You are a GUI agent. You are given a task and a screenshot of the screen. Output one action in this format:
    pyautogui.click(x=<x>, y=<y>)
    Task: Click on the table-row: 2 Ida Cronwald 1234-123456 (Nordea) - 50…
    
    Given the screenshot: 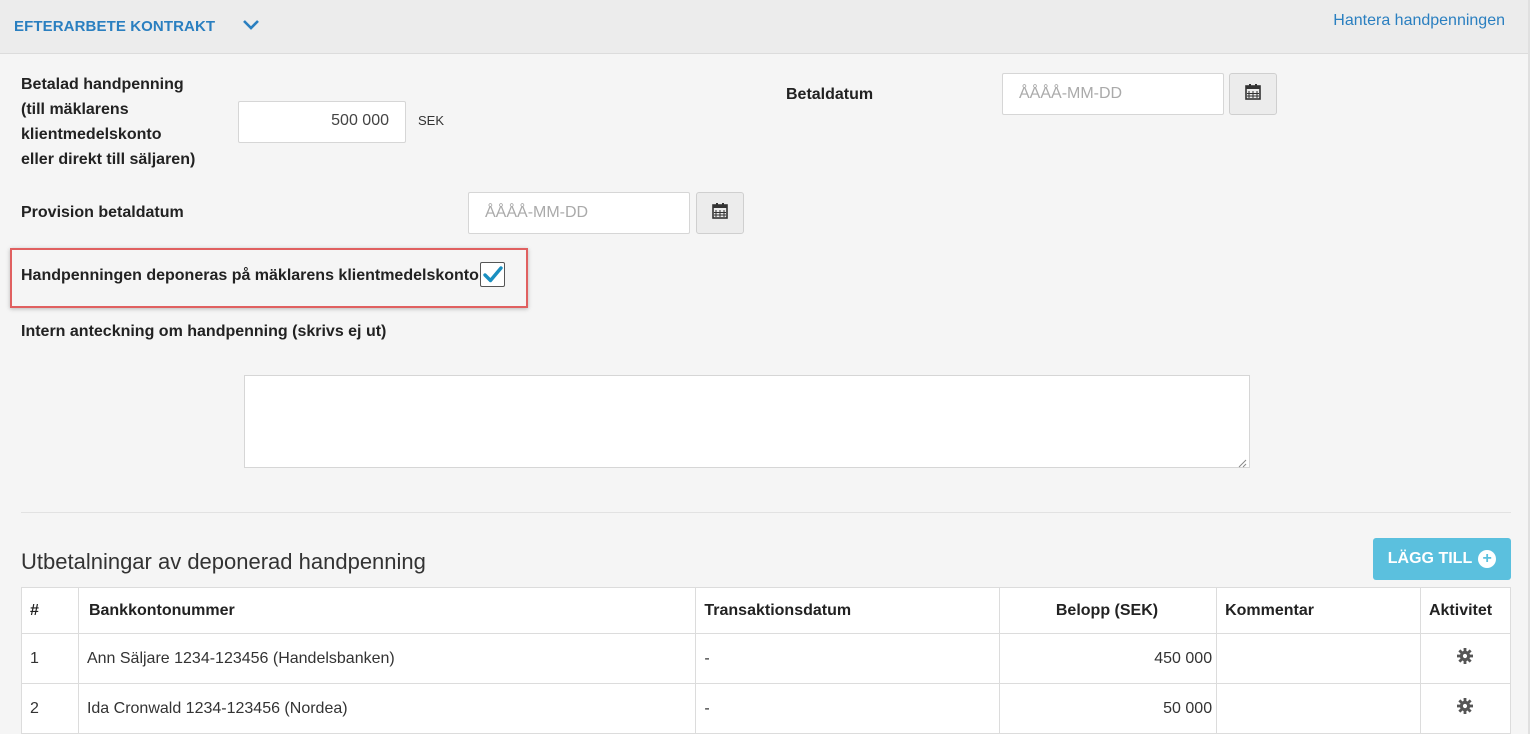 What is the action you would take?
    pyautogui.click(x=766, y=708)
    